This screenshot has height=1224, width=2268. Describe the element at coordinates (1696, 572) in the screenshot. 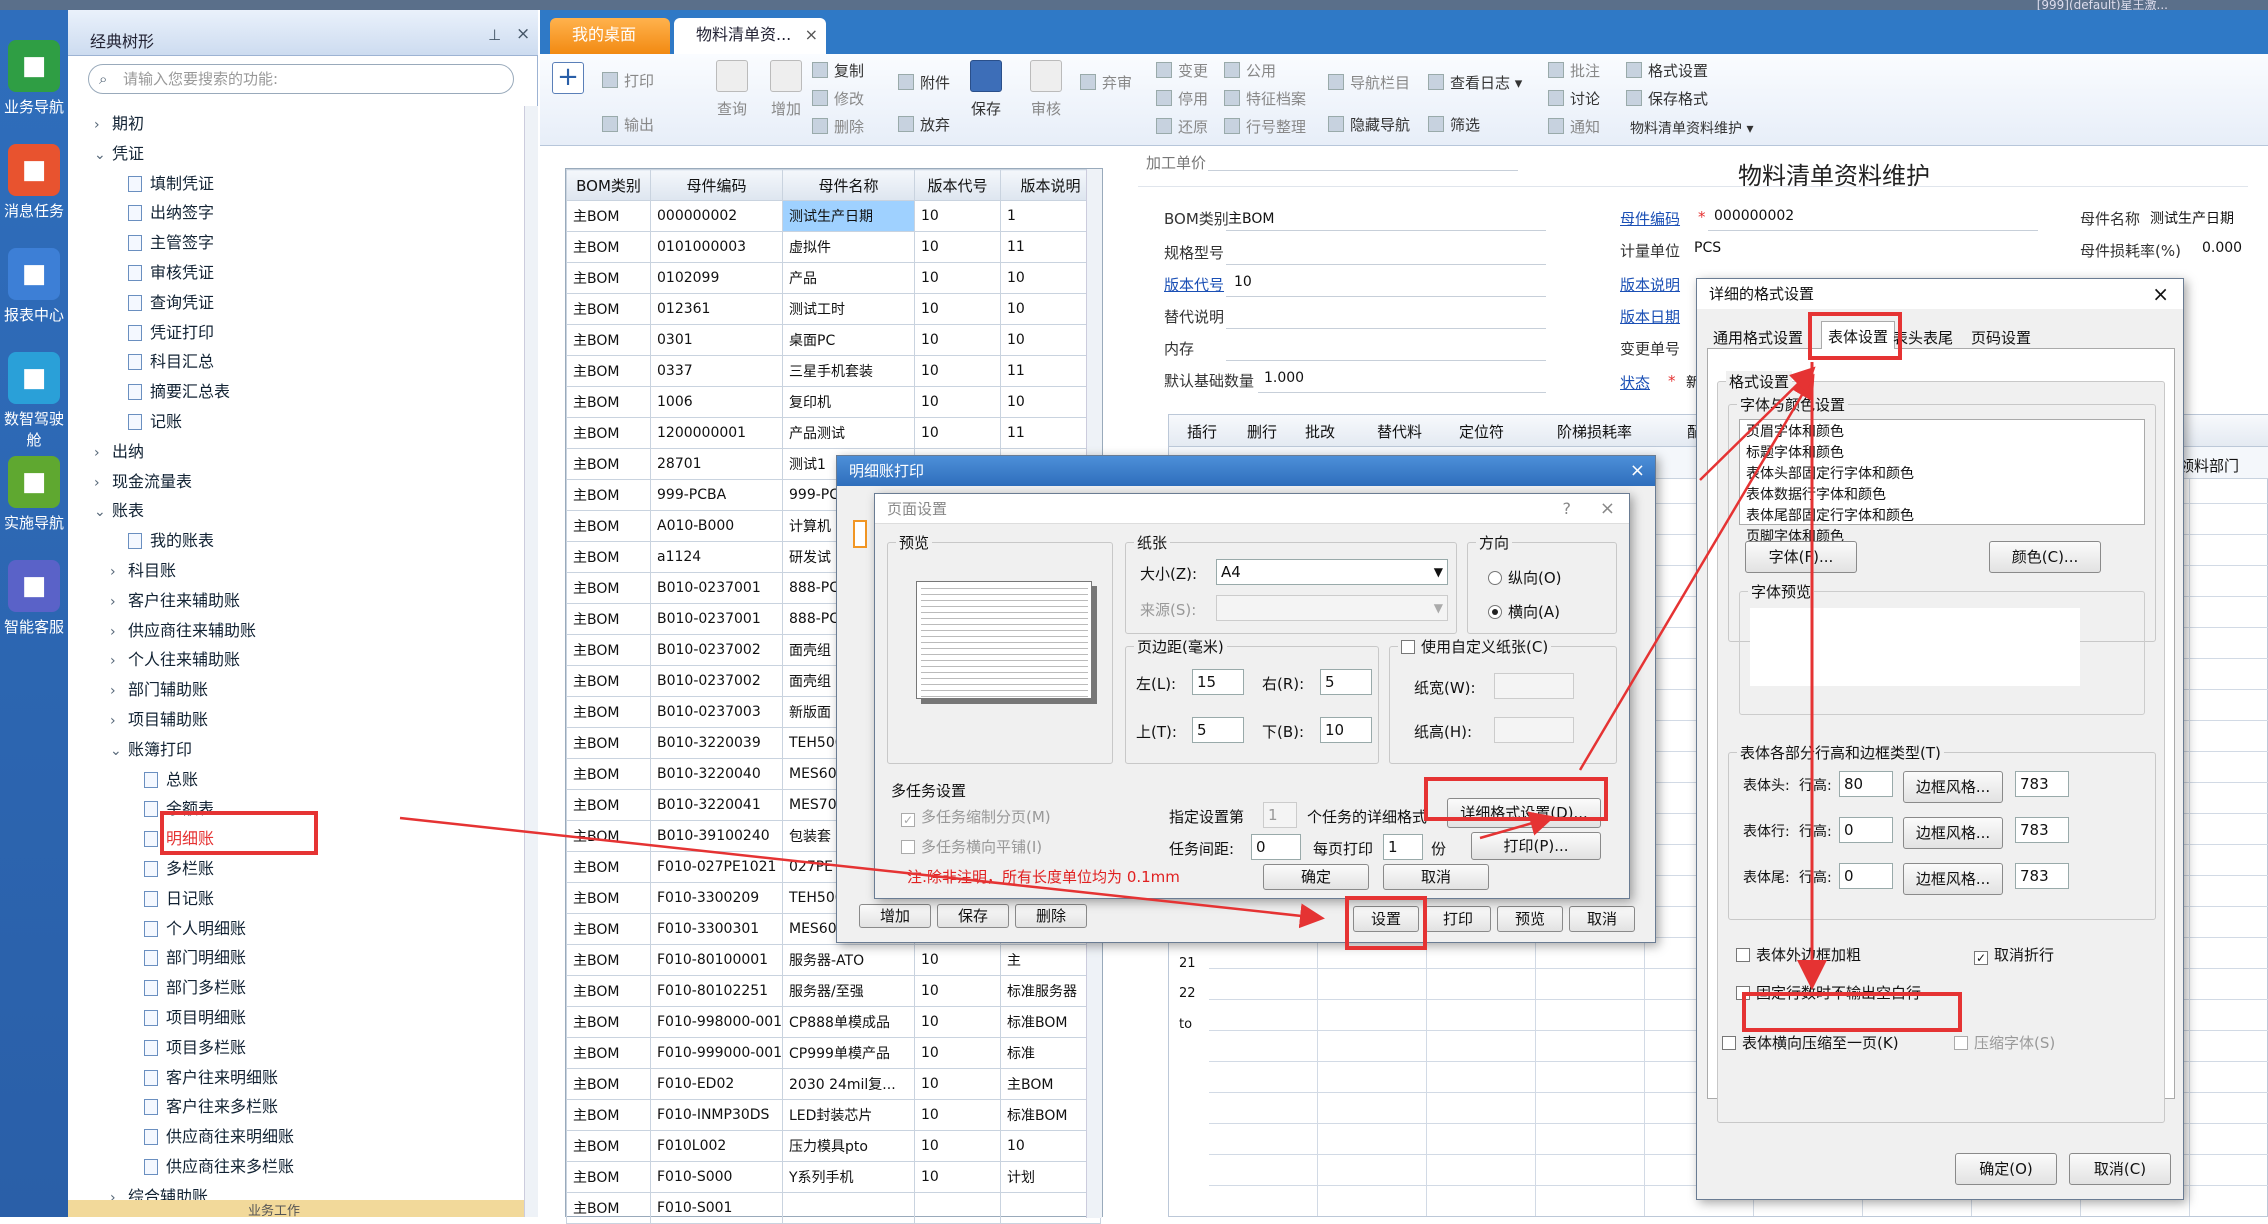

I see `arrow-detail-to-tab` at that location.